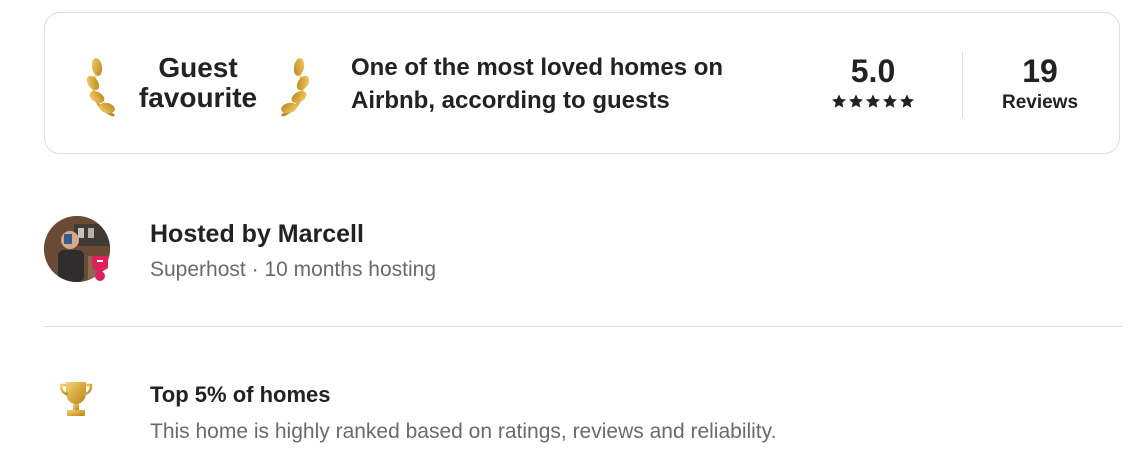 This screenshot has height=473, width=1148. Describe the element at coordinates (293, 269) in the screenshot. I see `host-subtitle: Superhost · 10 months hosting` at that location.